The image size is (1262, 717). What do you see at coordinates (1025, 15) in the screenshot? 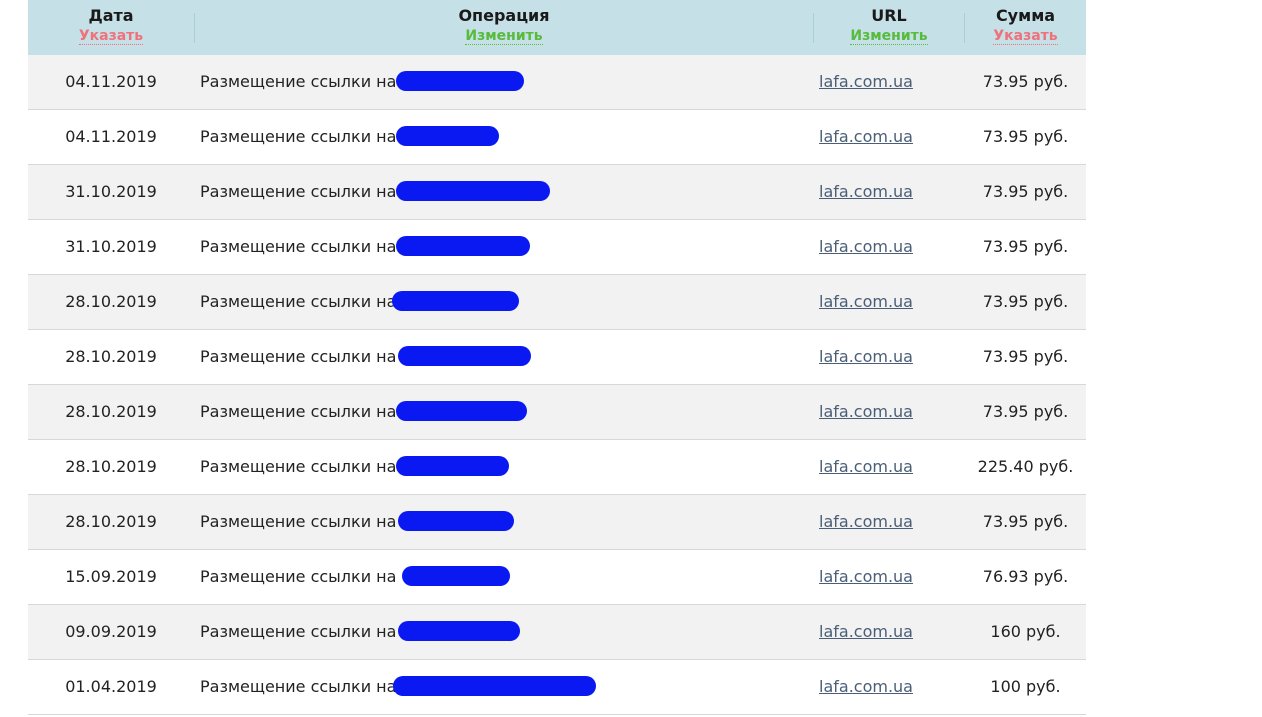
I see `header-sum-title: Сумма` at bounding box center [1025, 15].